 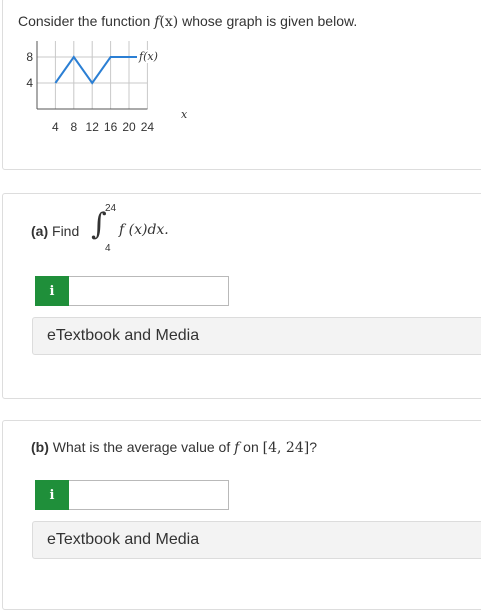 I want to click on x-axis-label: x, so click(x=184, y=114).